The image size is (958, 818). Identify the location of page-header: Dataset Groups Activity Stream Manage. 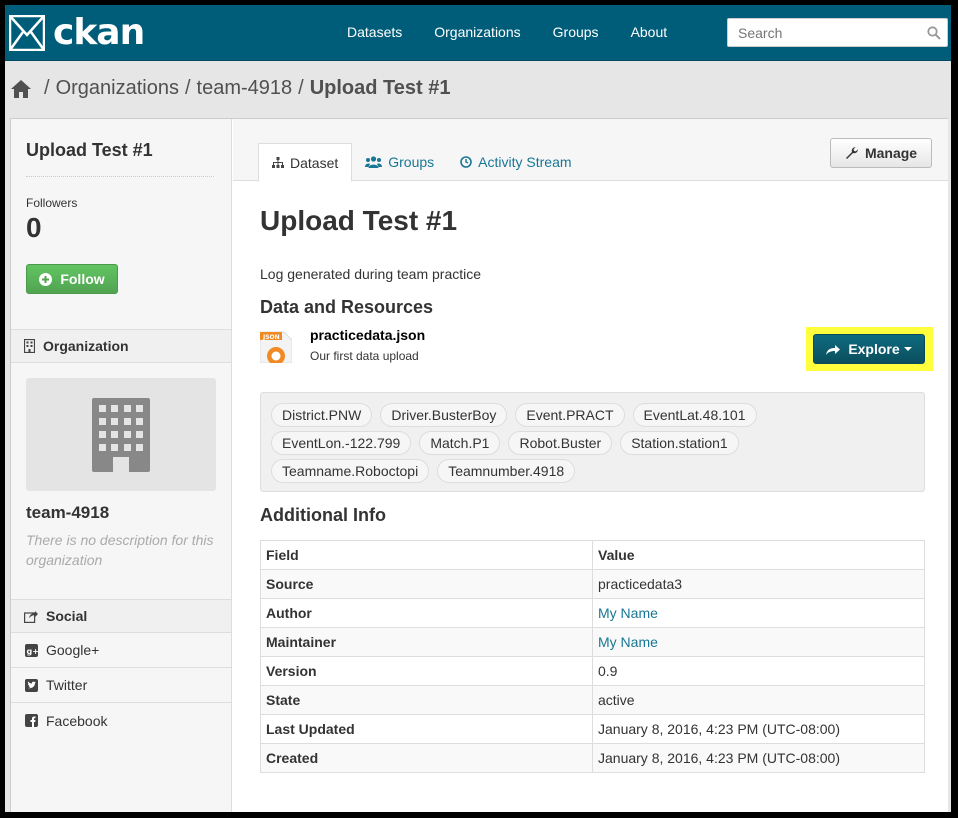
(590, 150).